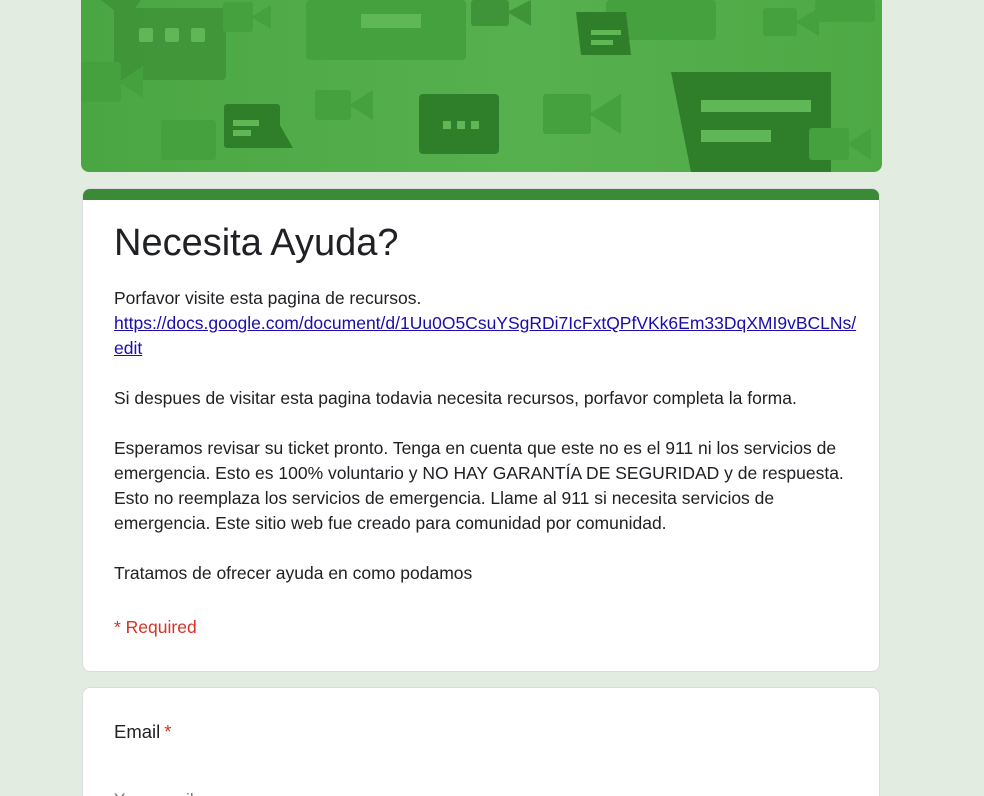 The width and height of the screenshot is (984, 796). I want to click on form-title: Necesita Ayuda?, so click(256, 243).